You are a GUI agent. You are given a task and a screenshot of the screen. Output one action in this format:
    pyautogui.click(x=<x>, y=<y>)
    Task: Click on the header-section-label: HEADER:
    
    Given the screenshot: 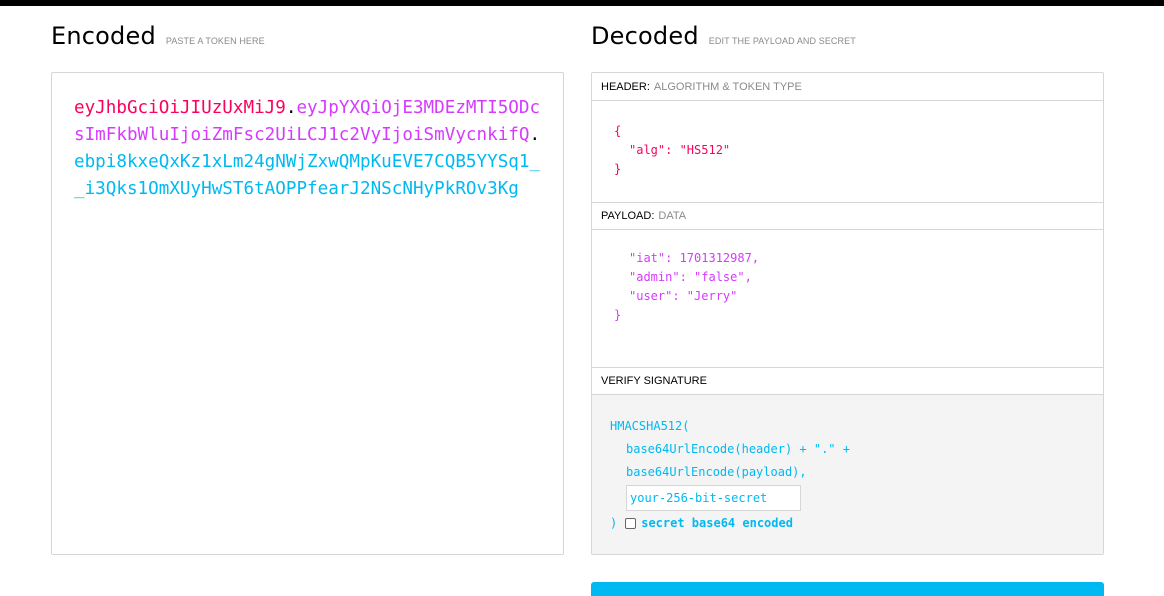 What is the action you would take?
    pyautogui.click(x=625, y=86)
    